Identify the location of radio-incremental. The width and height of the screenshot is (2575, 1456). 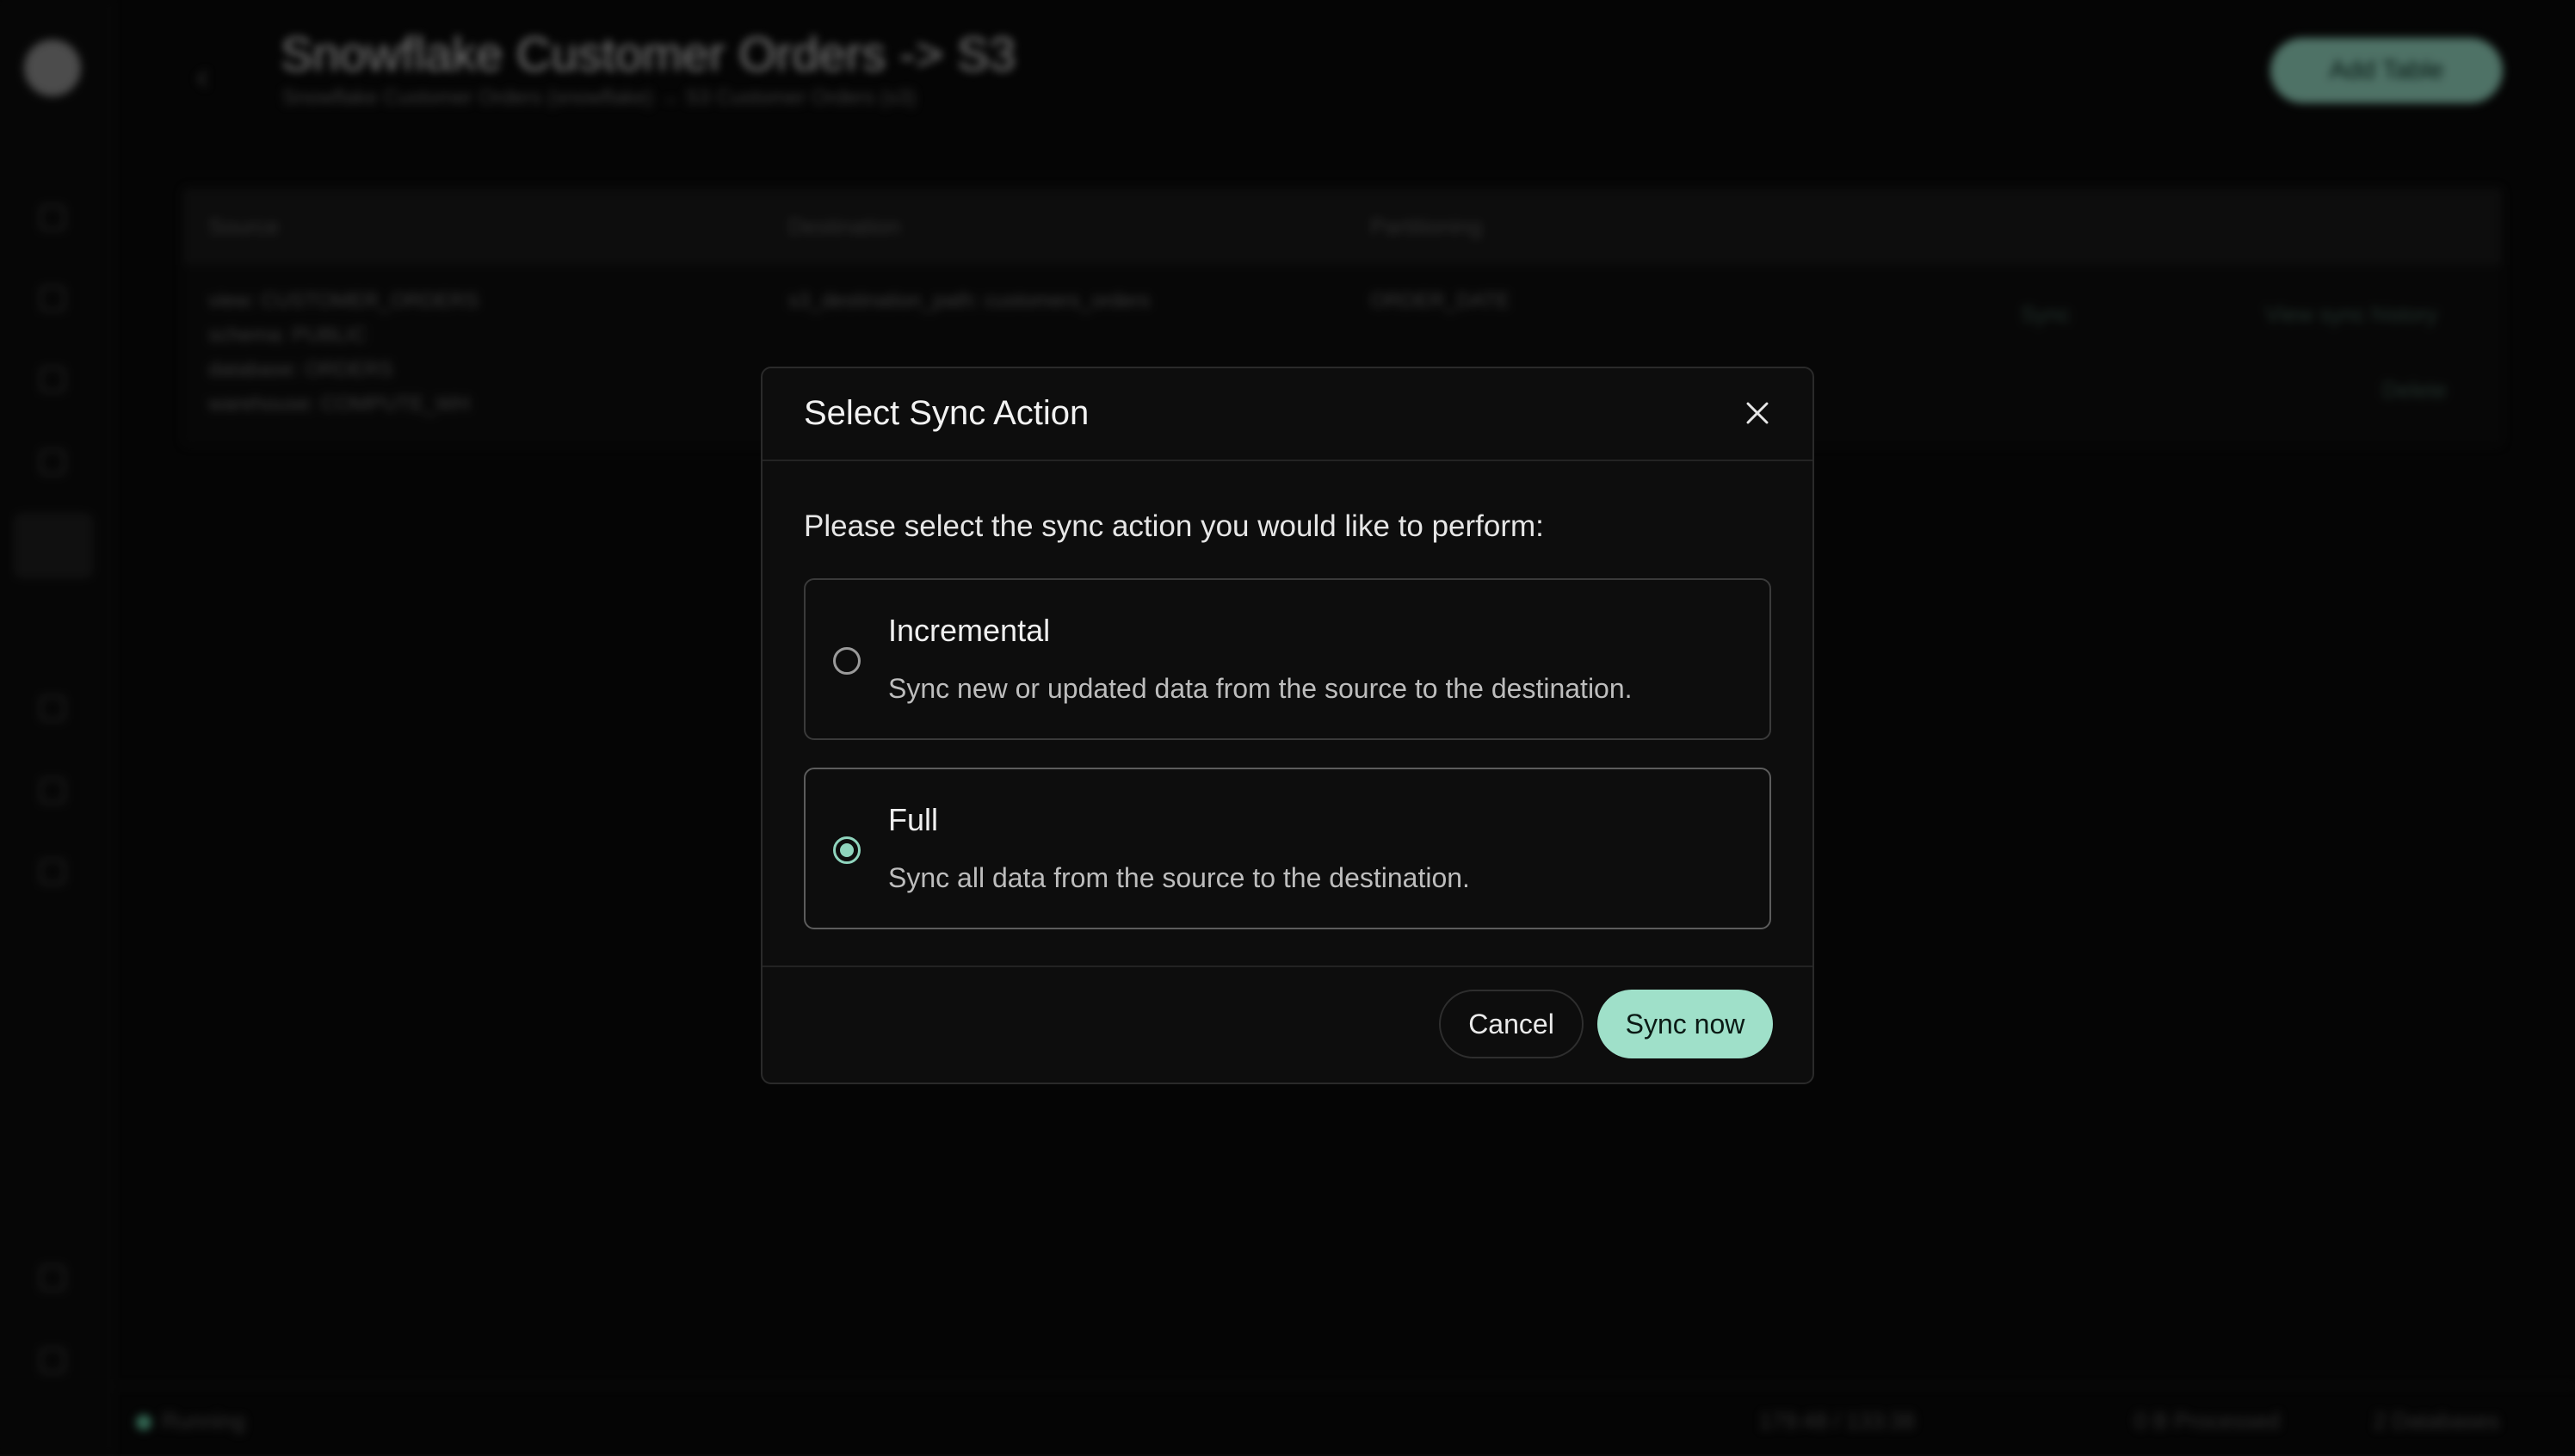
(847, 661).